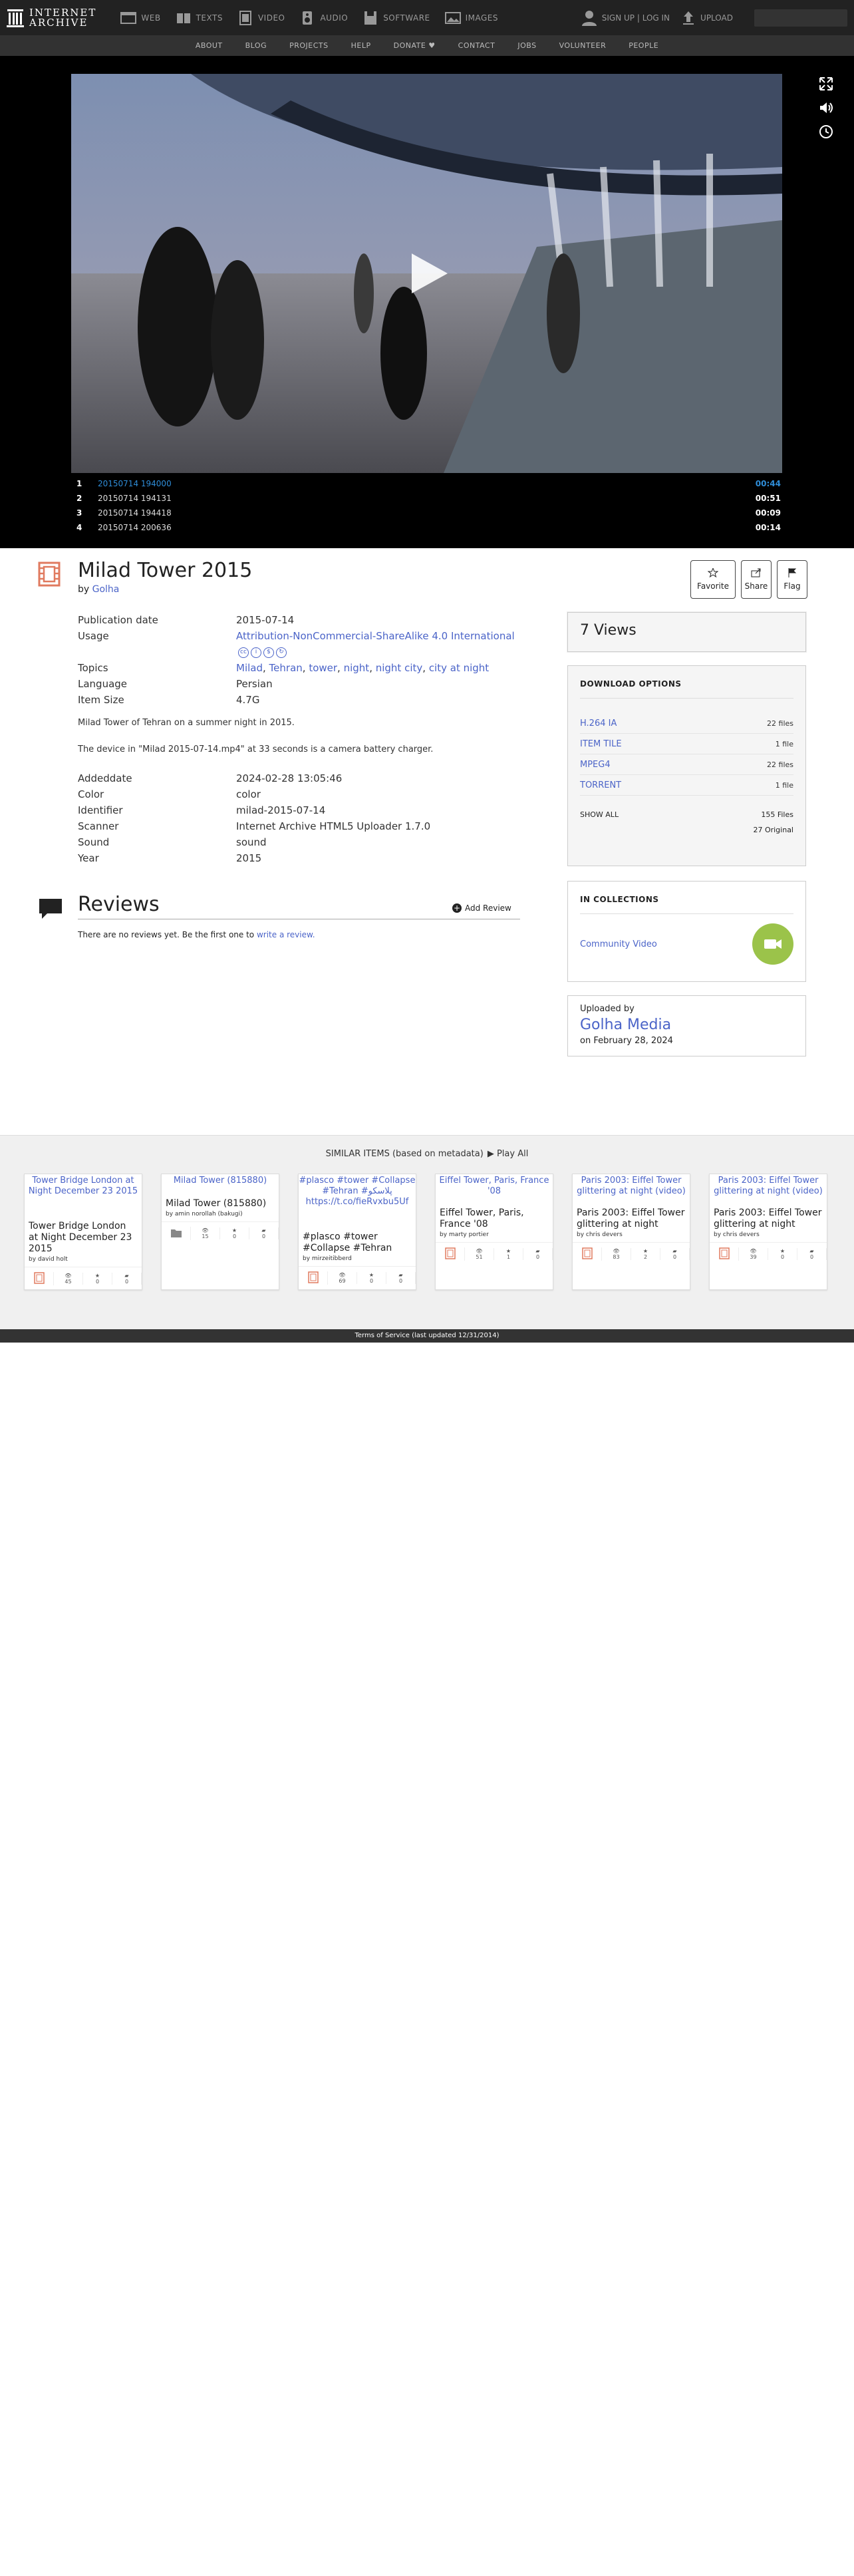  What do you see at coordinates (589, 18) in the screenshot?
I see `user-icon` at bounding box center [589, 18].